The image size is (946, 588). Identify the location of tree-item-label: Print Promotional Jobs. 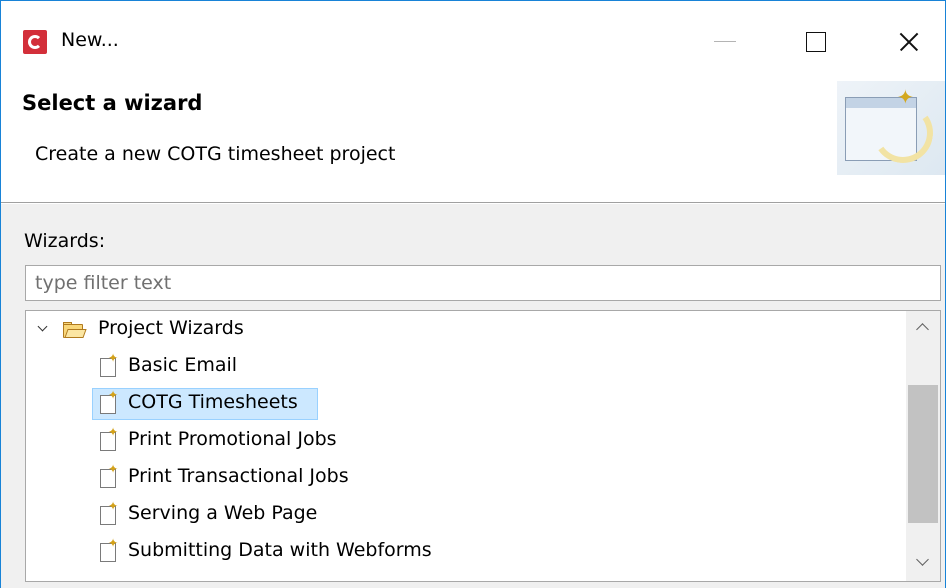
(232, 439).